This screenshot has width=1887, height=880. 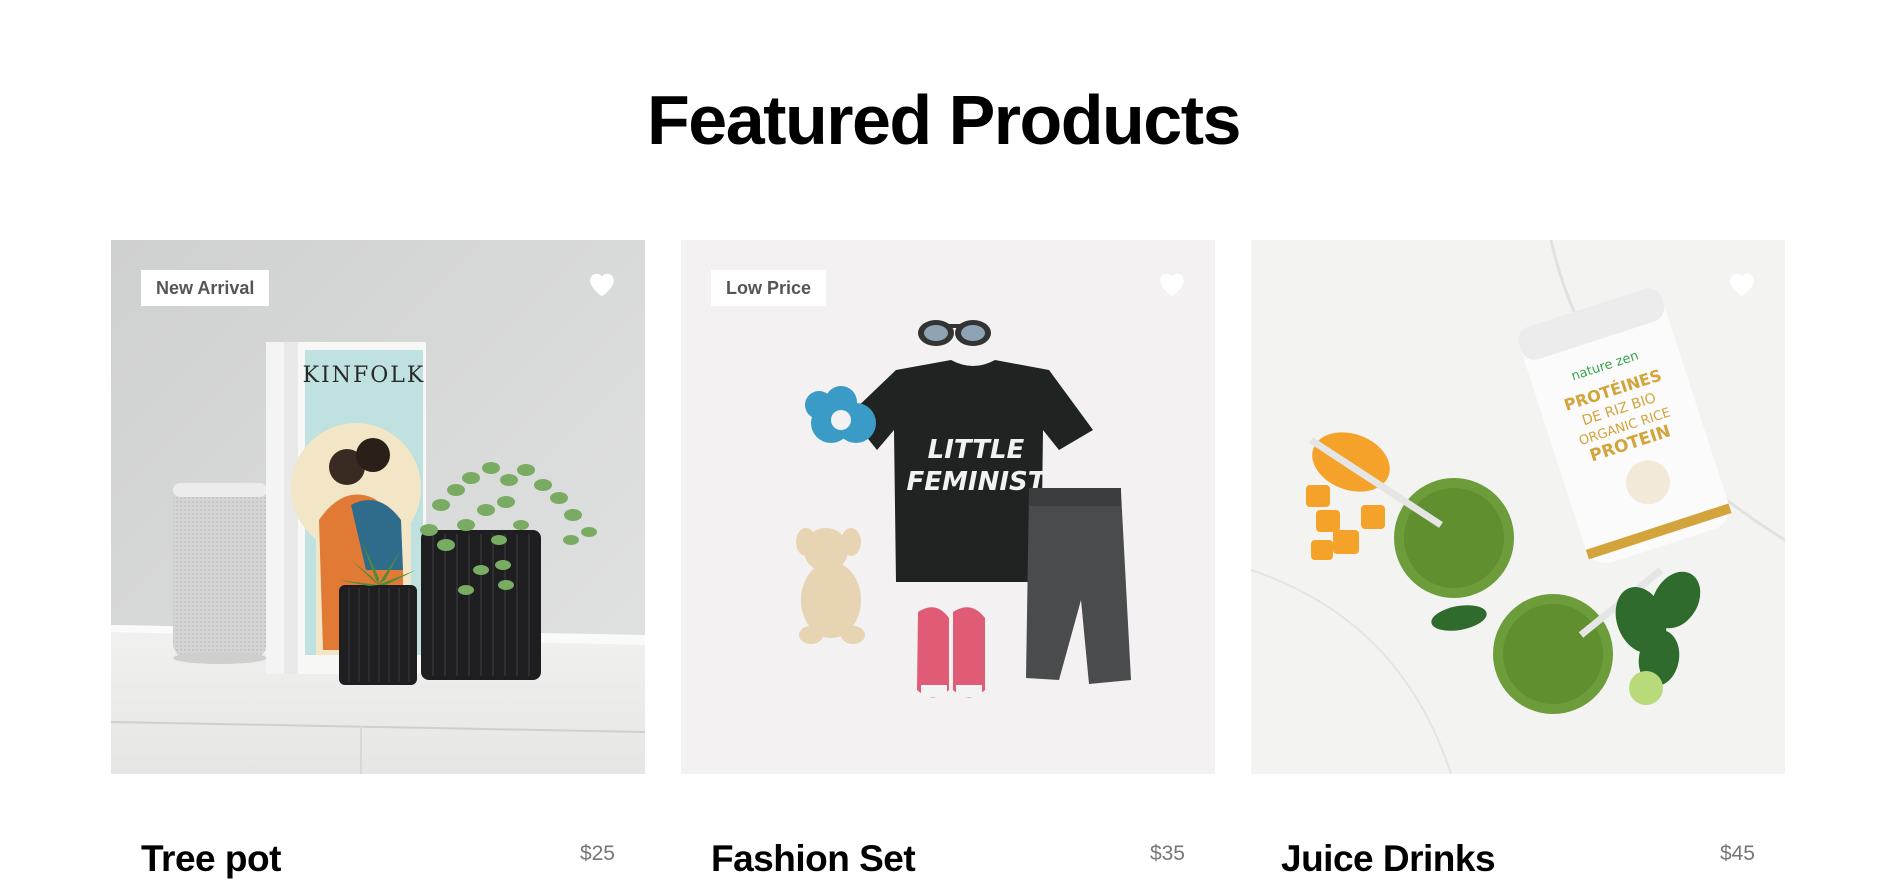 I want to click on product-name: Fashion Set, so click(x=813, y=859).